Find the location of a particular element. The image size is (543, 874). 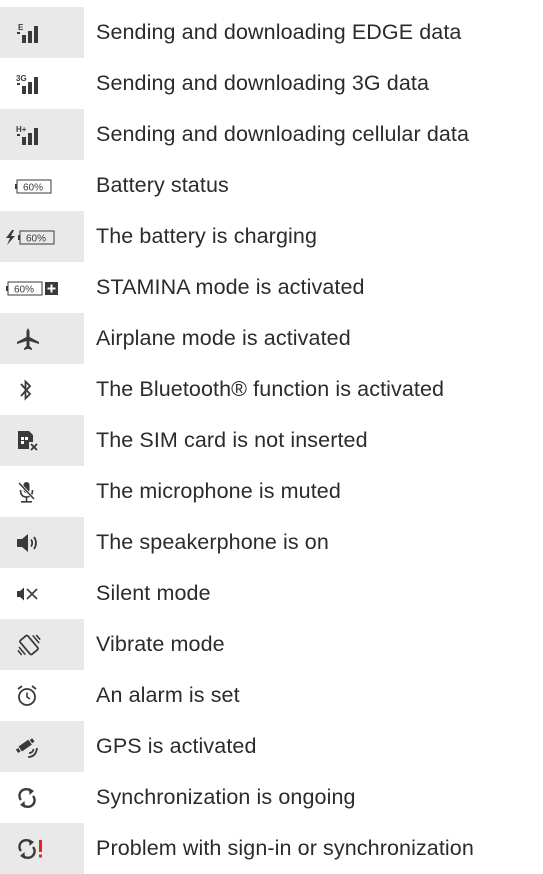

silent-mode-icon is located at coordinates (42, 593).